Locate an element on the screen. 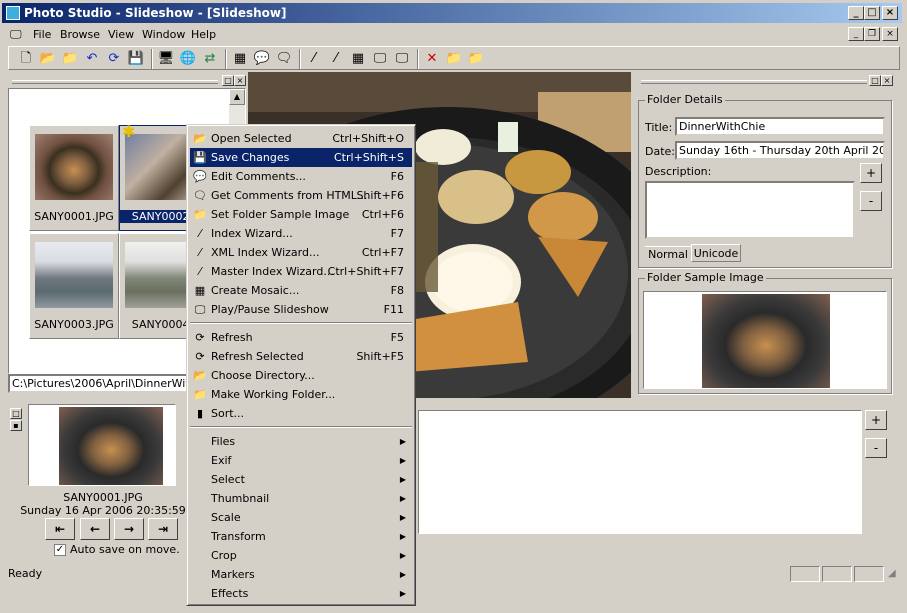 Image resolution: width=907 pixels, height=613 pixels. tab-normal: Normal is located at coordinates (668, 254).